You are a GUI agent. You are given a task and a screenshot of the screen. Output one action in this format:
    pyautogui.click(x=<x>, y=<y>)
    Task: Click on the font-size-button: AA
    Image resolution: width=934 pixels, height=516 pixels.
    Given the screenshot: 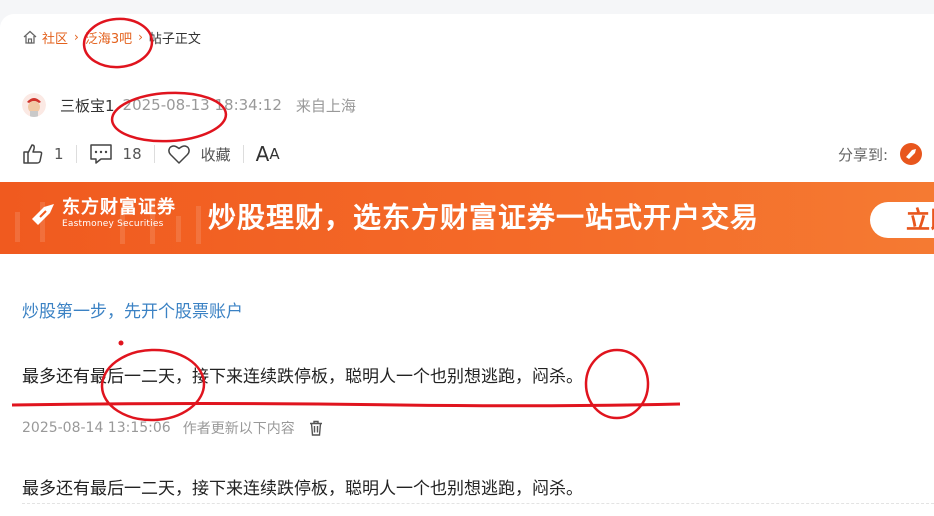 What is the action you would take?
    pyautogui.click(x=268, y=154)
    